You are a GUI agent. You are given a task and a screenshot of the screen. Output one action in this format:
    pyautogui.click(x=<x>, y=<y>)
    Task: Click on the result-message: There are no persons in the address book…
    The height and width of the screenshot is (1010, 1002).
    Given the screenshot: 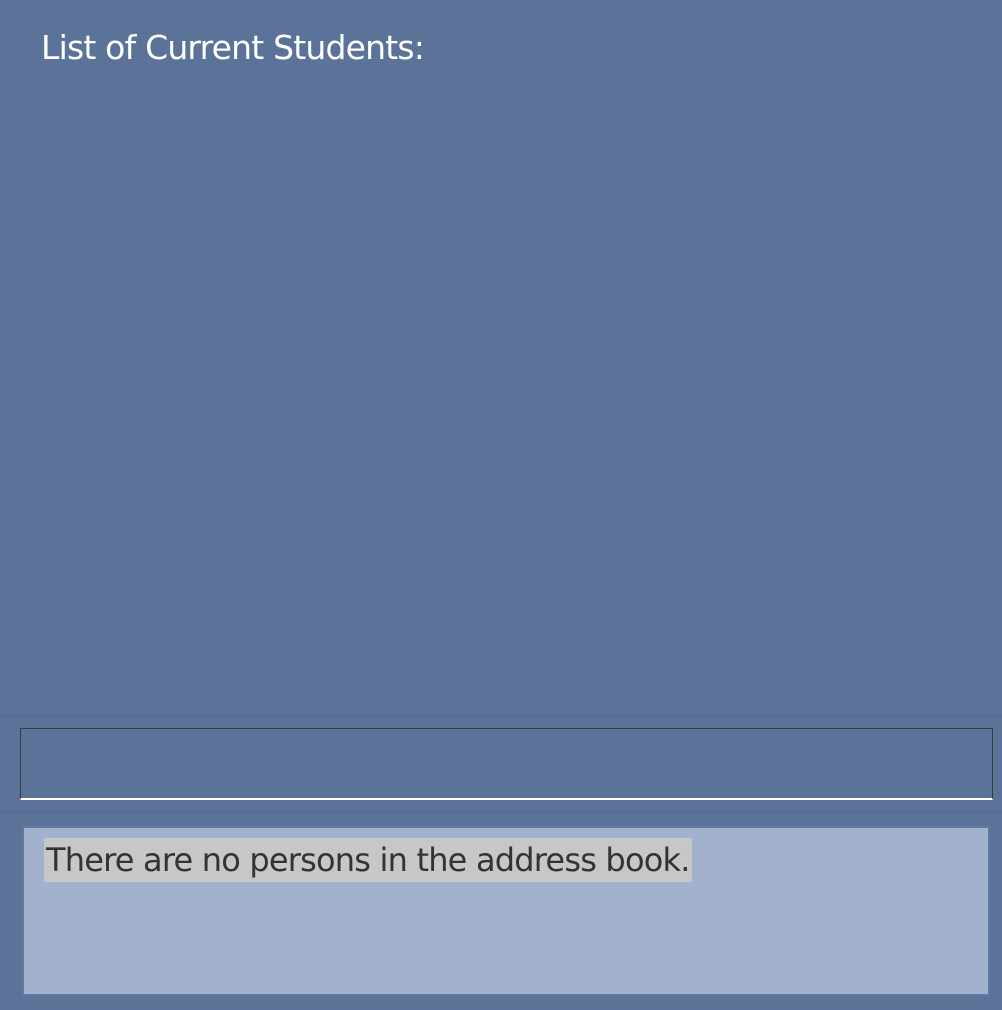 What is the action you would take?
    pyautogui.click(x=368, y=860)
    